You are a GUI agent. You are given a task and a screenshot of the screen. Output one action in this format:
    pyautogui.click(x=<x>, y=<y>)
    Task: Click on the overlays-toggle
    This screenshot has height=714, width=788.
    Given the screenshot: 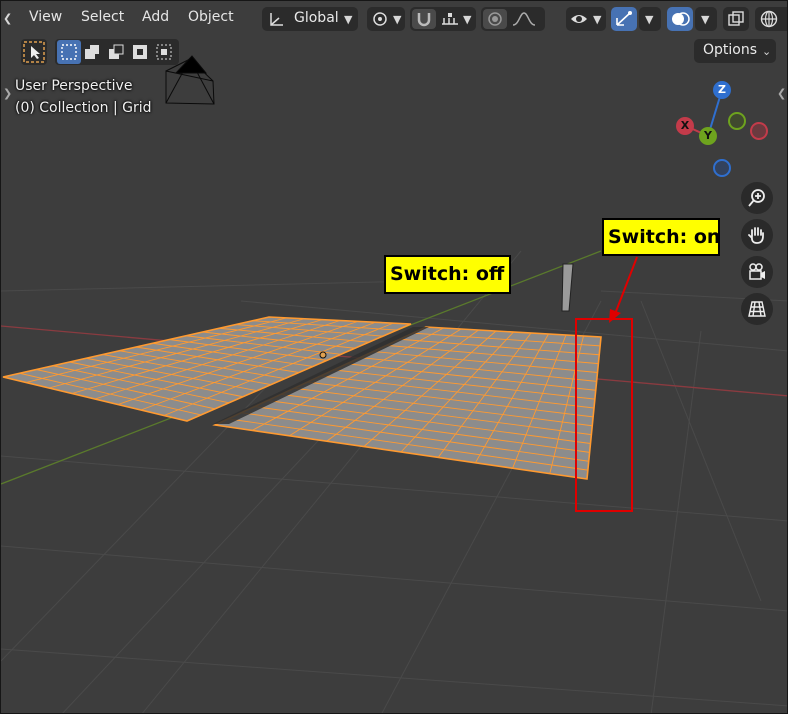 What is the action you would take?
    pyautogui.click(x=680, y=19)
    